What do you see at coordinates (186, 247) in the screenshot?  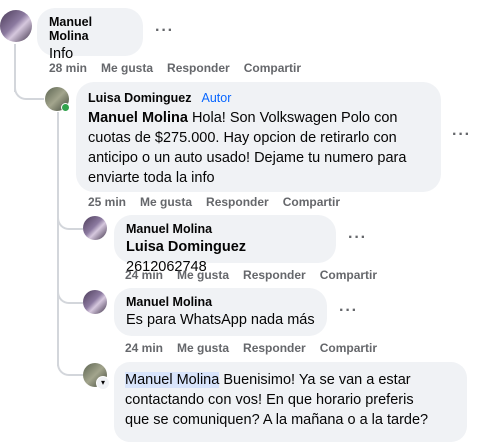 I see `mention-link: Luisa Dominguez` at bounding box center [186, 247].